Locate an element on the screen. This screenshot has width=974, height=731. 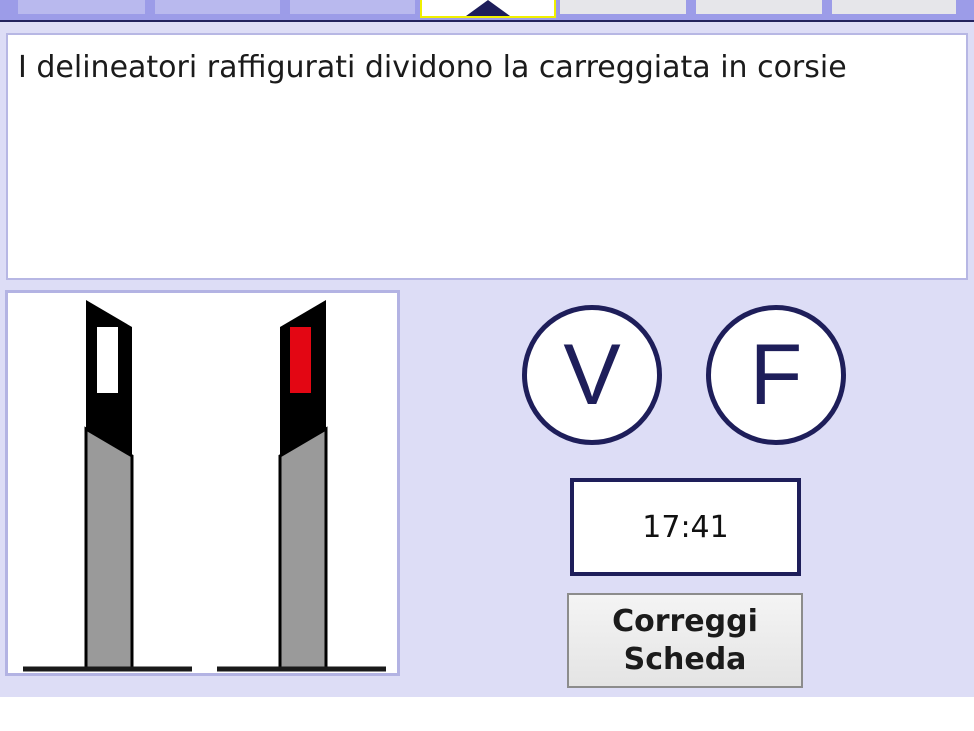
false-answer-button: F is located at coordinates (776, 375).